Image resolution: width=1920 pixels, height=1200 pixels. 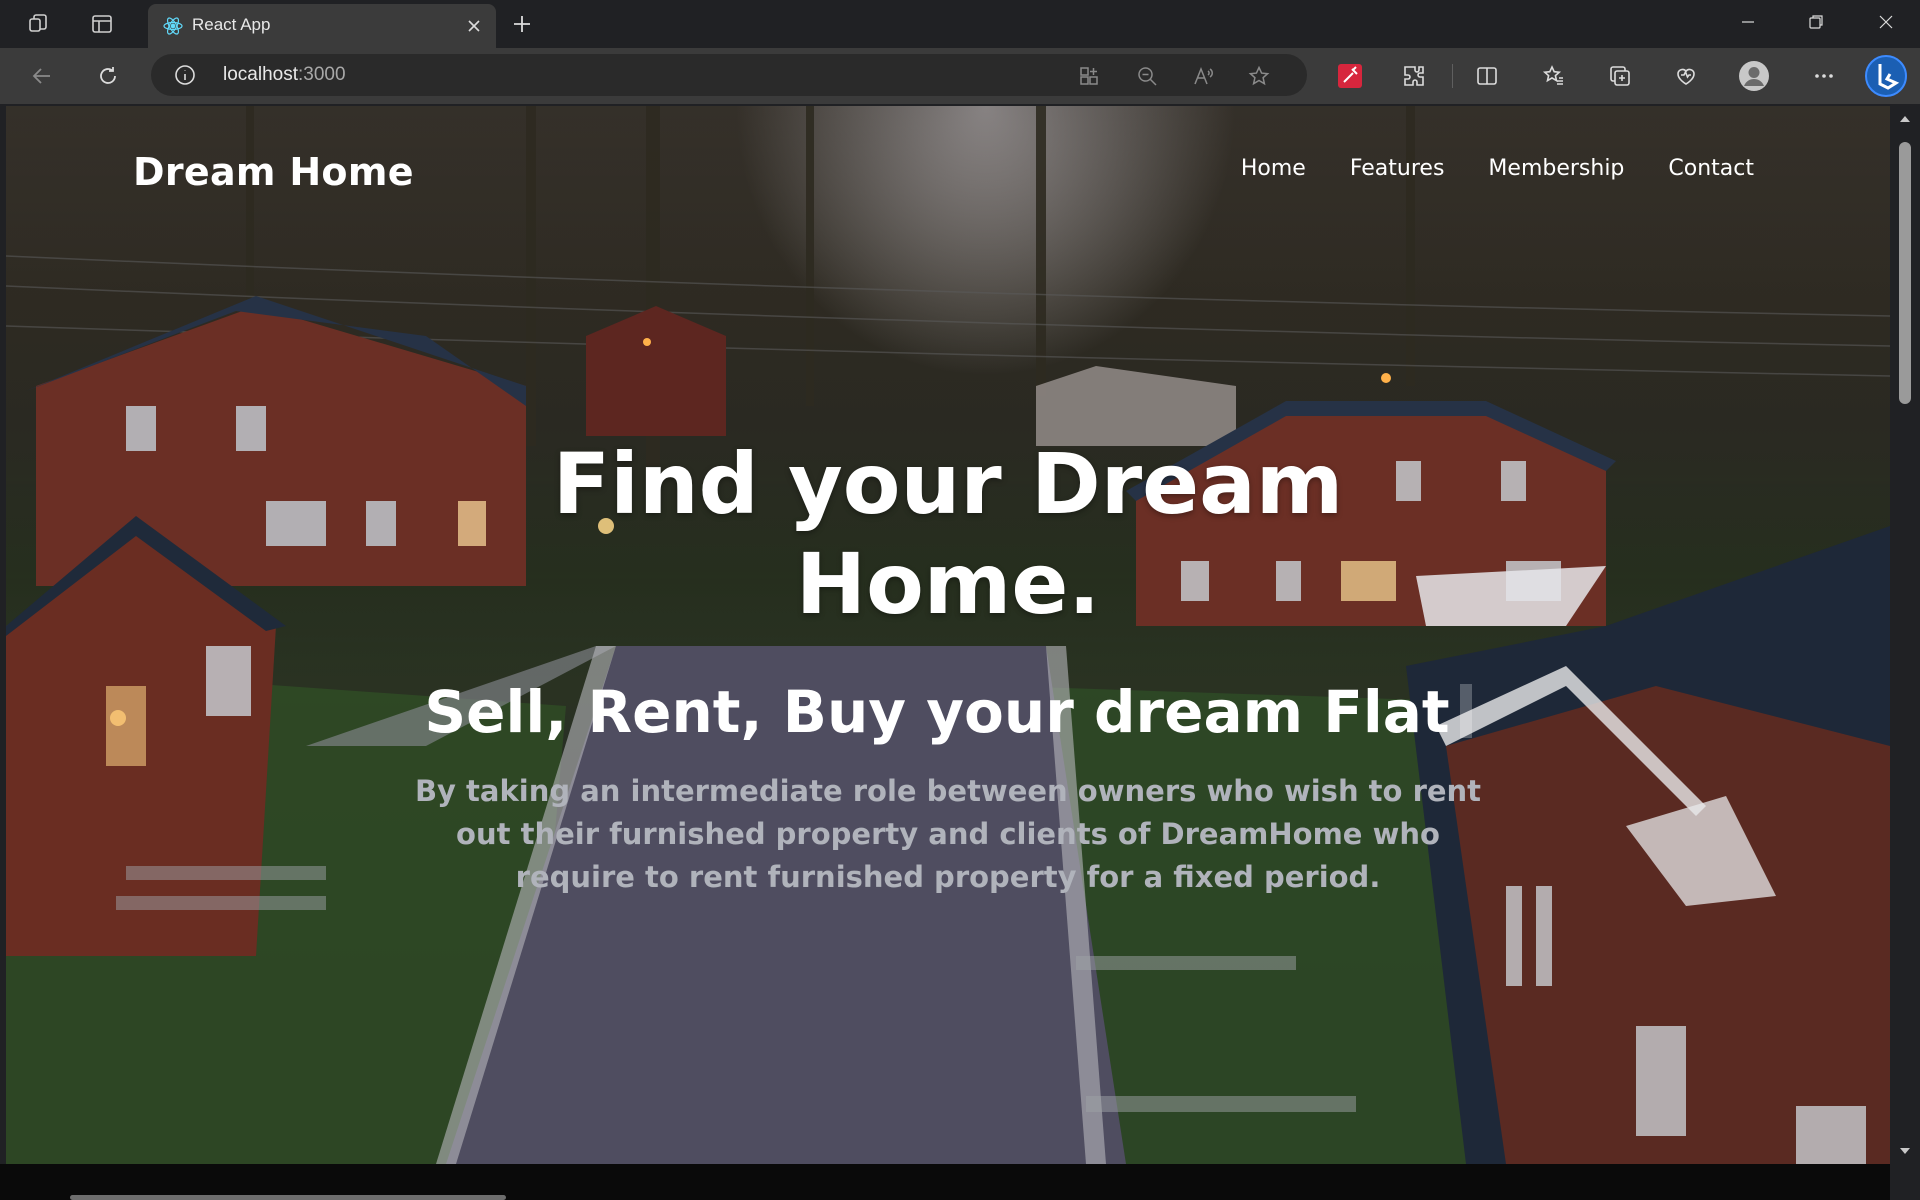 I want to click on back-arrow-icon, so click(x=42, y=76).